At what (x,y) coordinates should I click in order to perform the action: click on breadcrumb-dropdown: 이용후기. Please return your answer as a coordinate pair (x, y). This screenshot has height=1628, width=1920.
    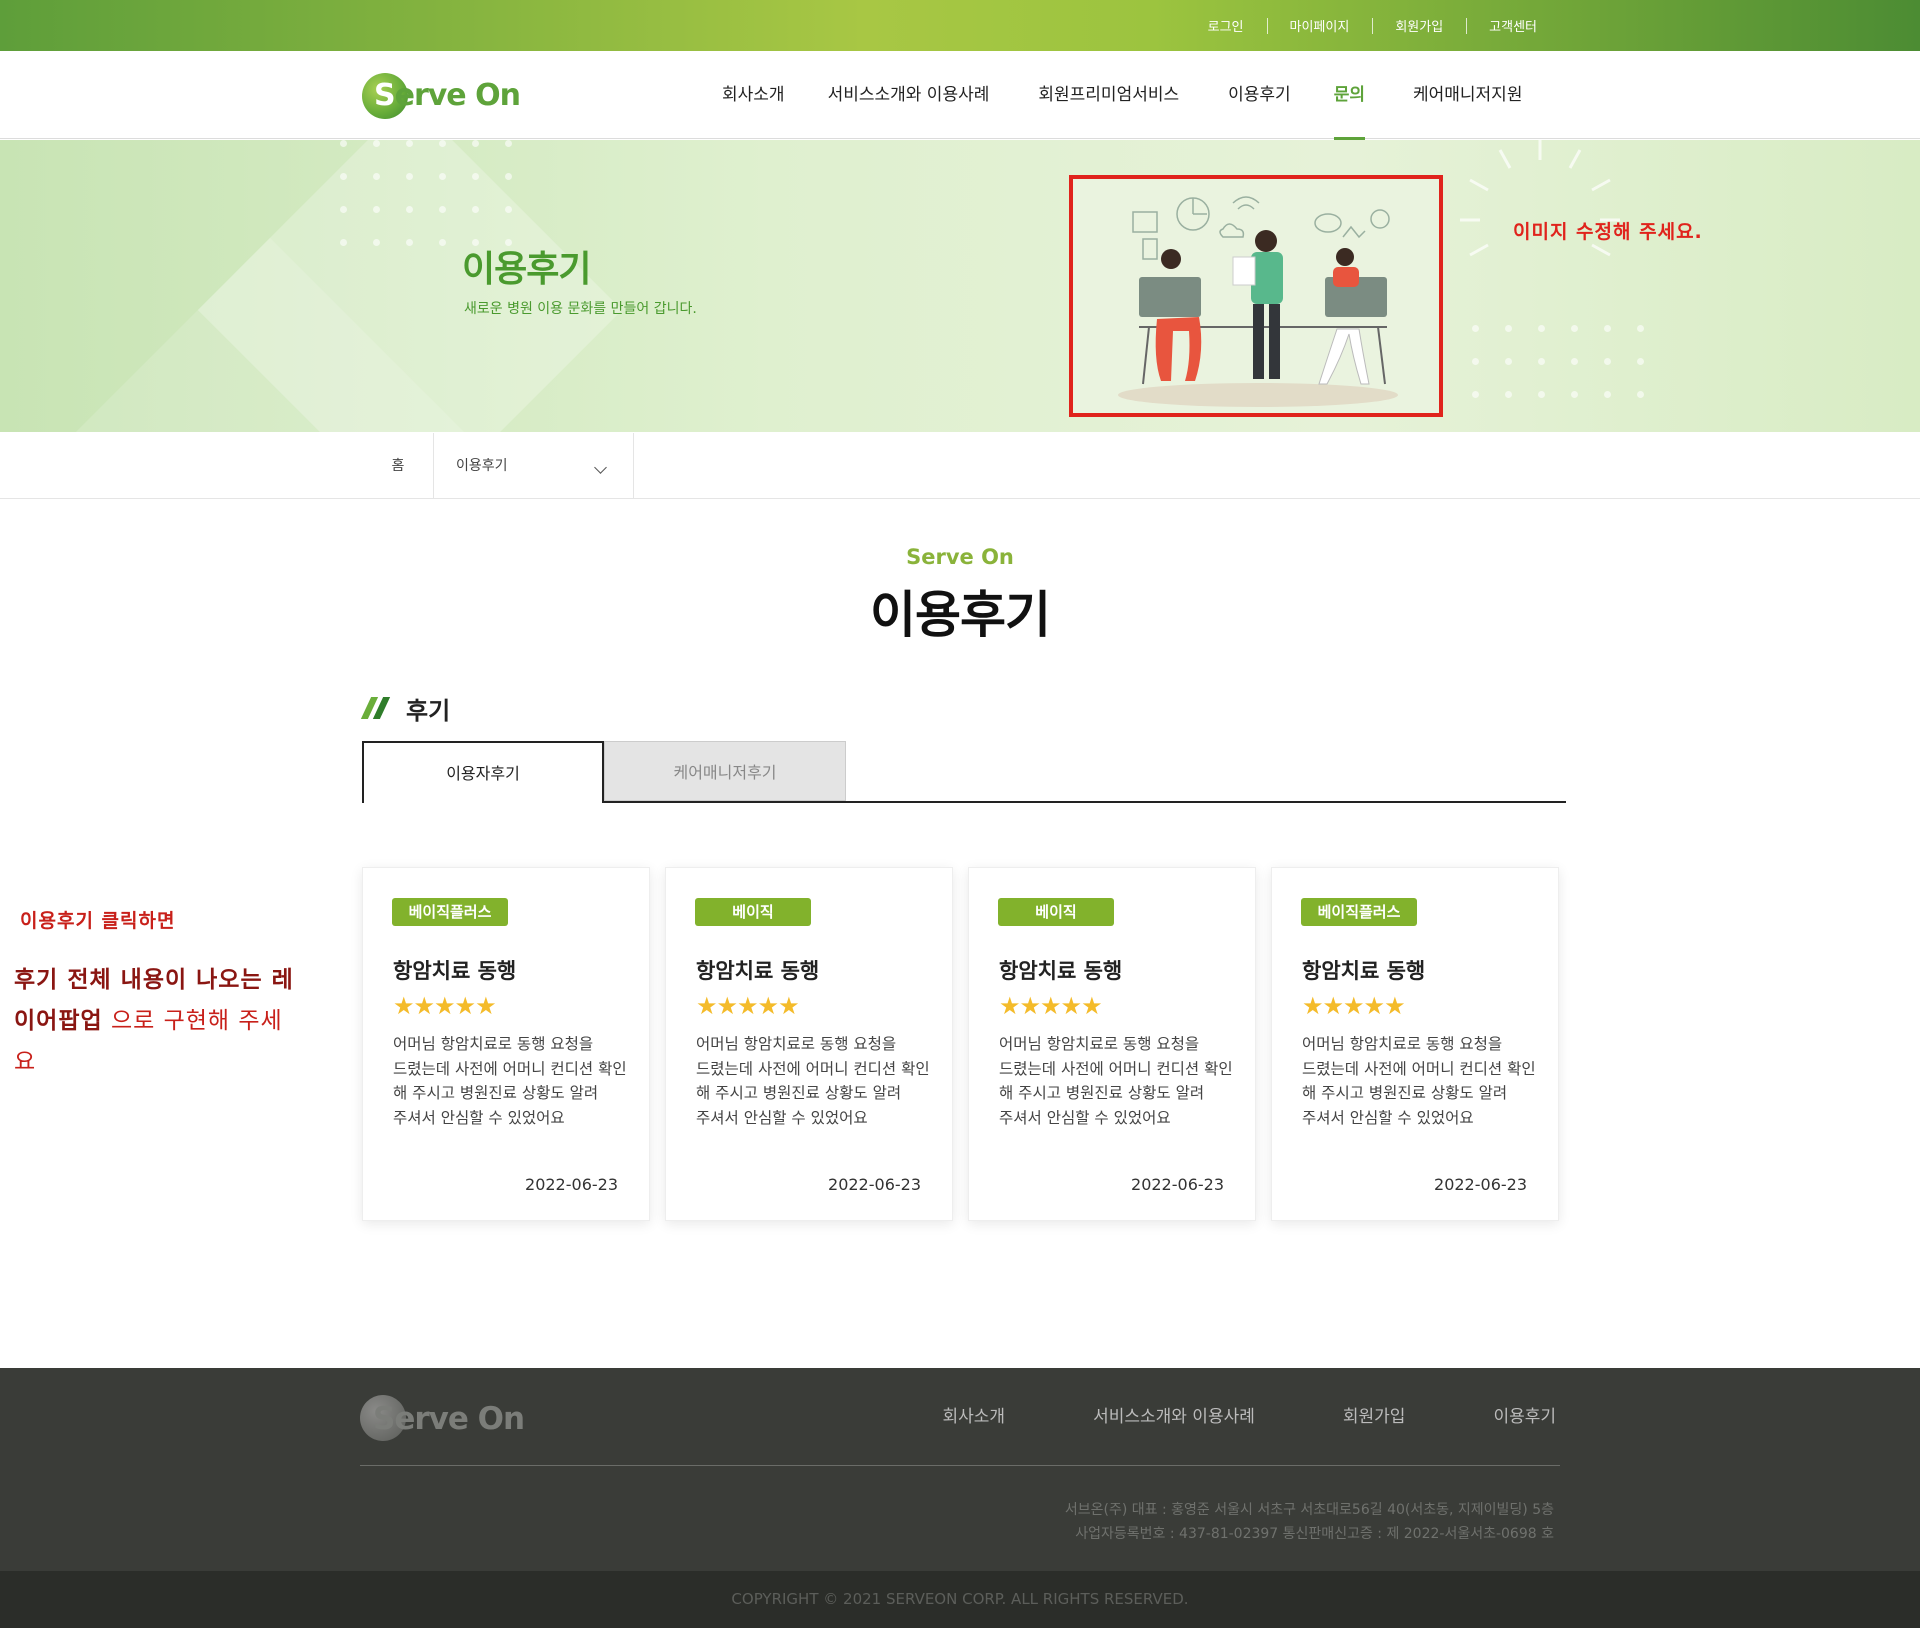
    Looking at the image, I should click on (533, 466).